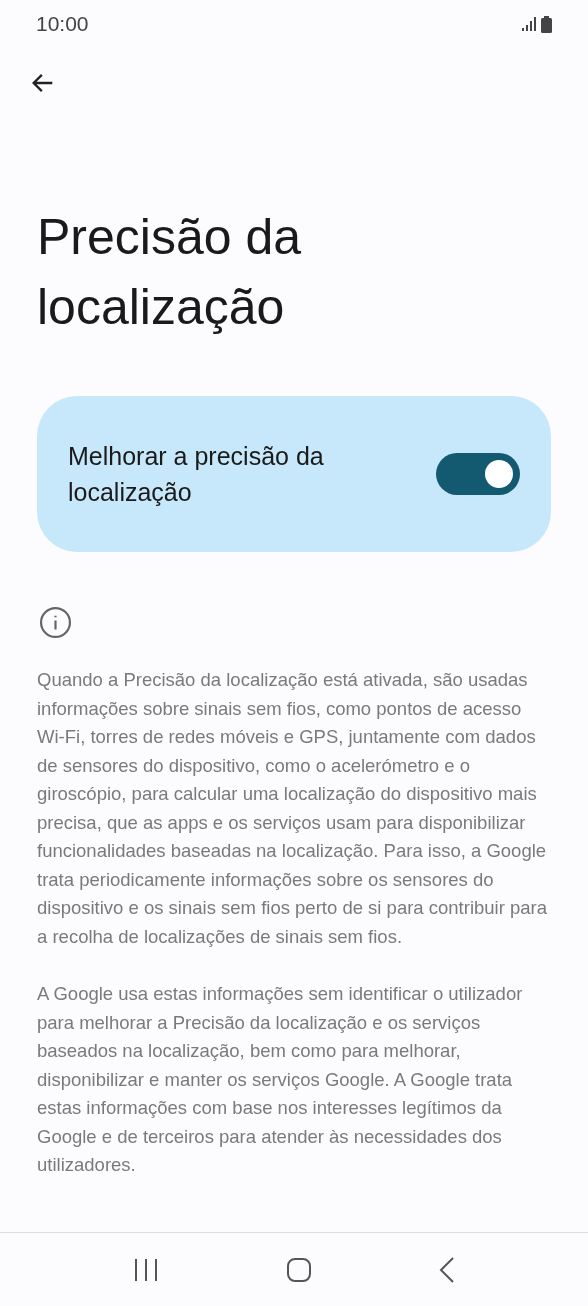 The image size is (588, 1306). Describe the element at coordinates (478, 474) in the screenshot. I see `toggle-switch` at that location.